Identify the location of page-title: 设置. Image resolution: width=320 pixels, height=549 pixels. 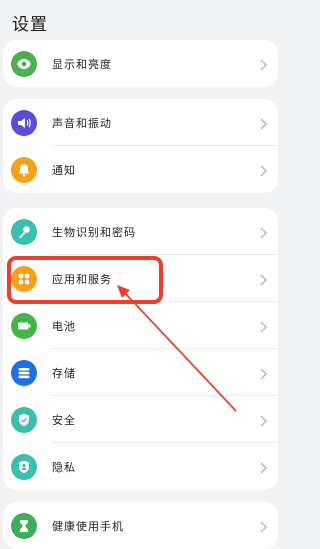
(30, 25).